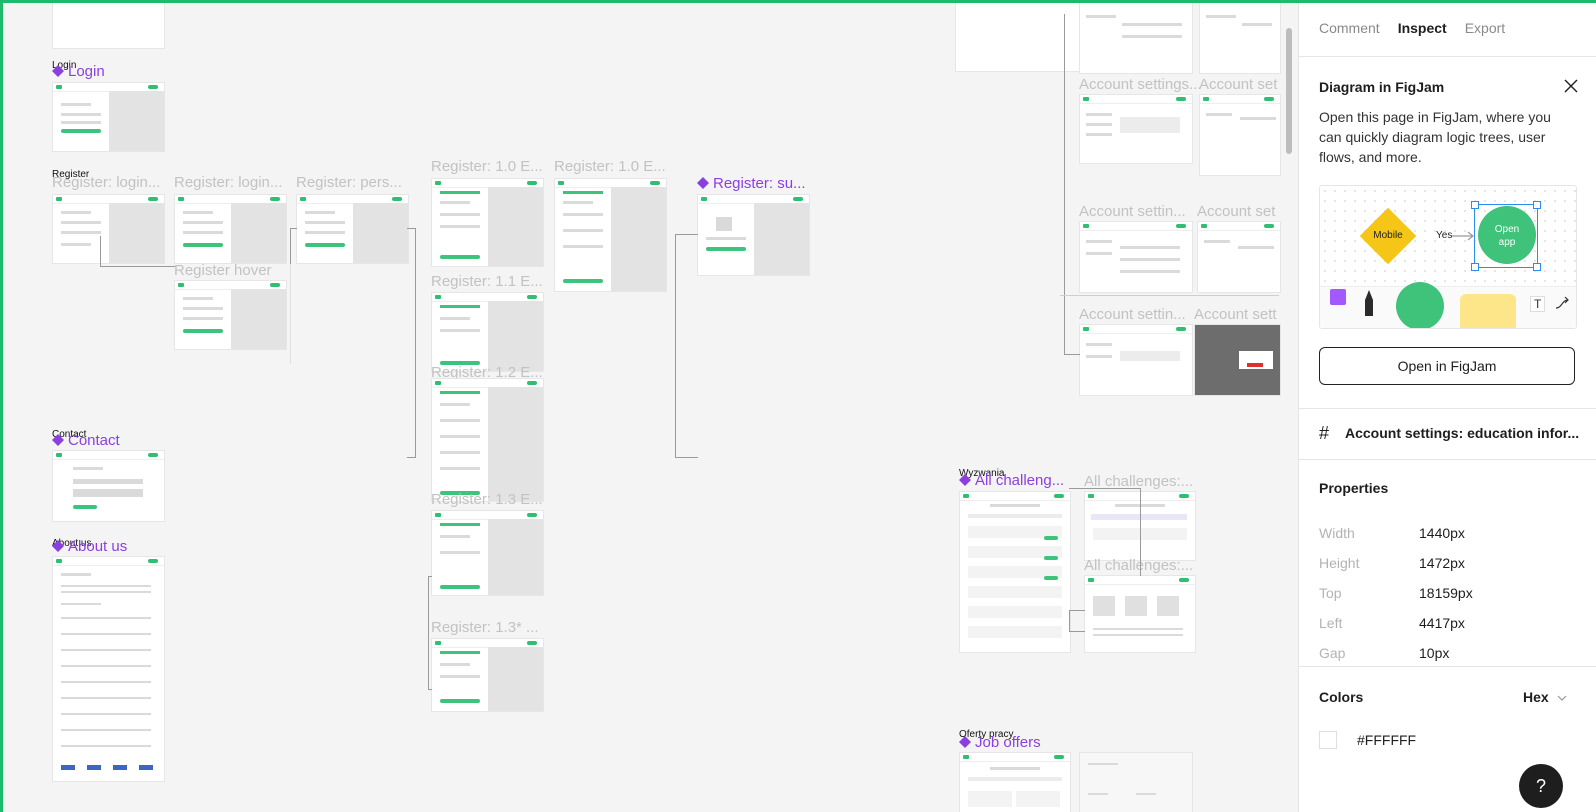 The height and width of the screenshot is (812, 1596). I want to click on frame-register-hover, so click(230, 315).